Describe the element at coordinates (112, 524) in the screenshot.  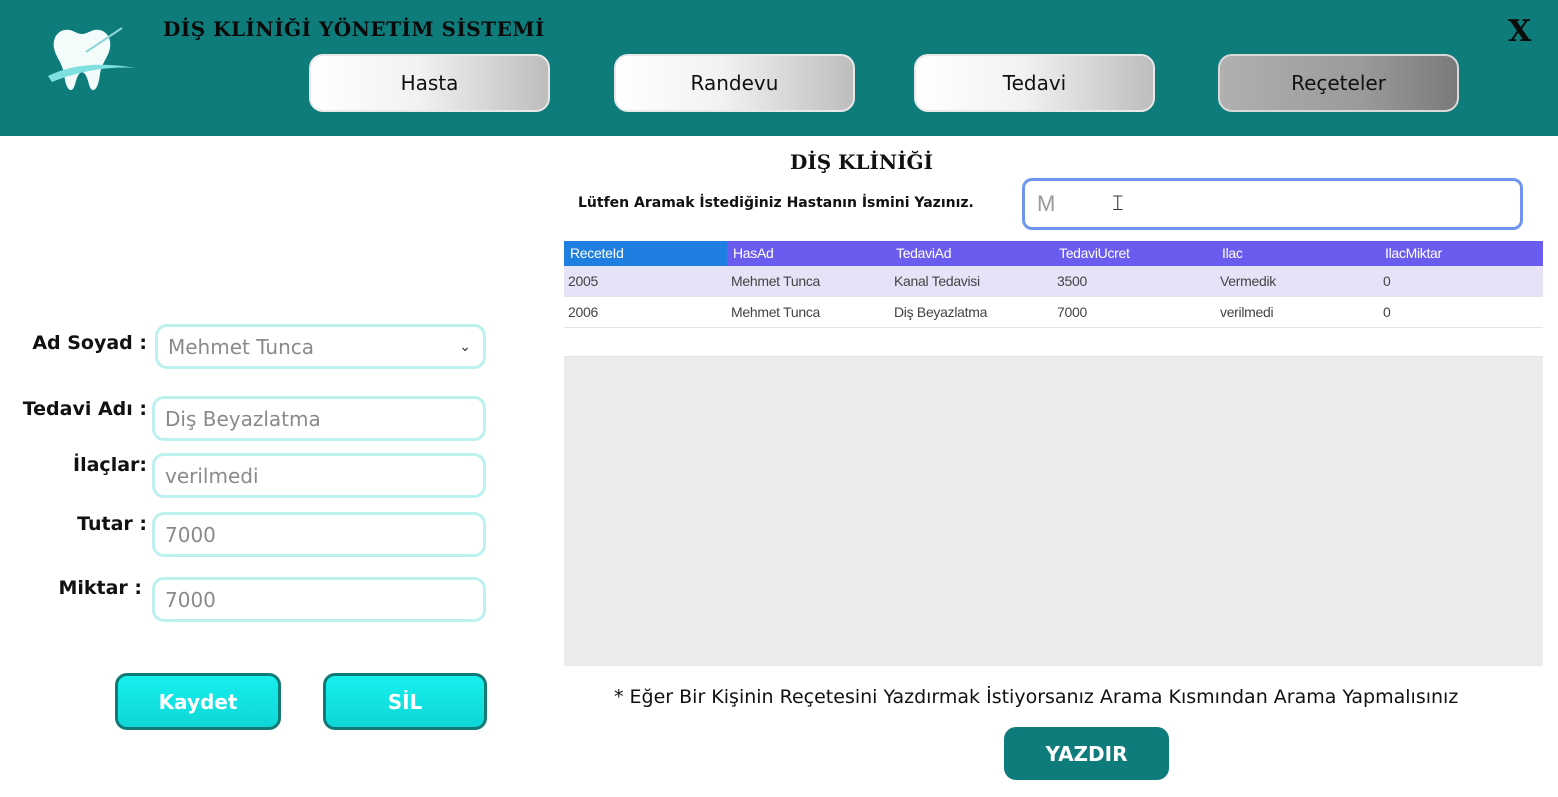
I see `amount-label: Tutar :` at that location.